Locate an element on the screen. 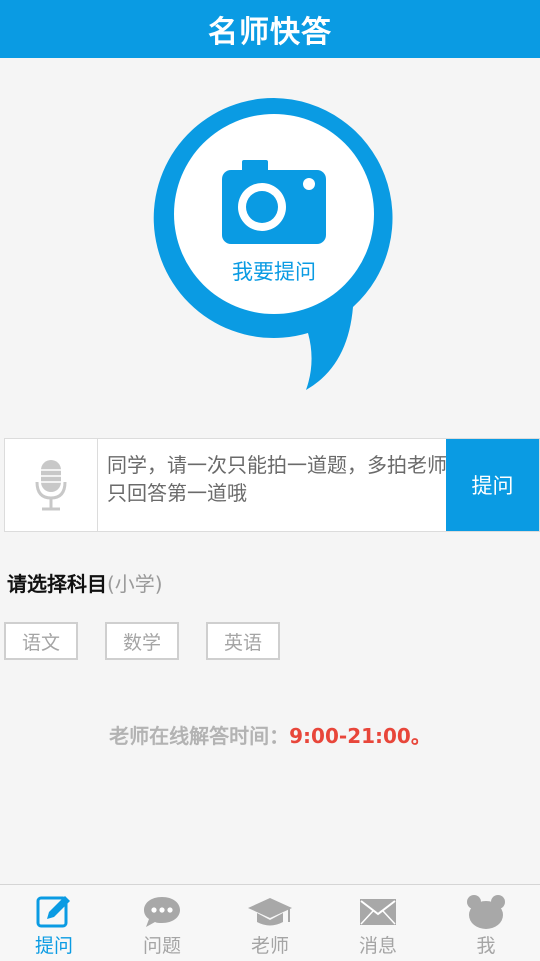  tab-ask-label: 提问 is located at coordinates (53, 946).